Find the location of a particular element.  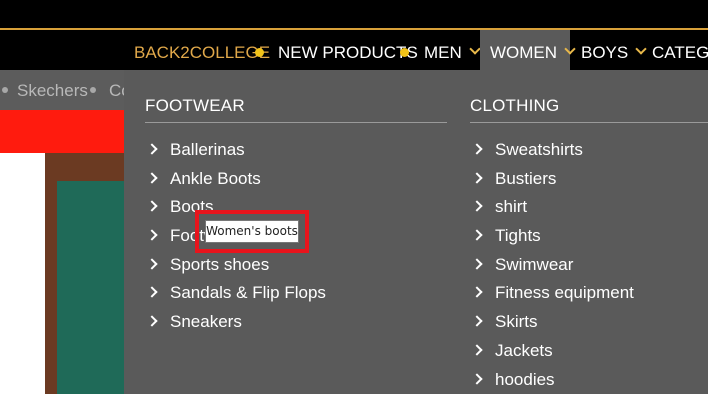

clothing-item: Sweatshirts is located at coordinates (552, 154).